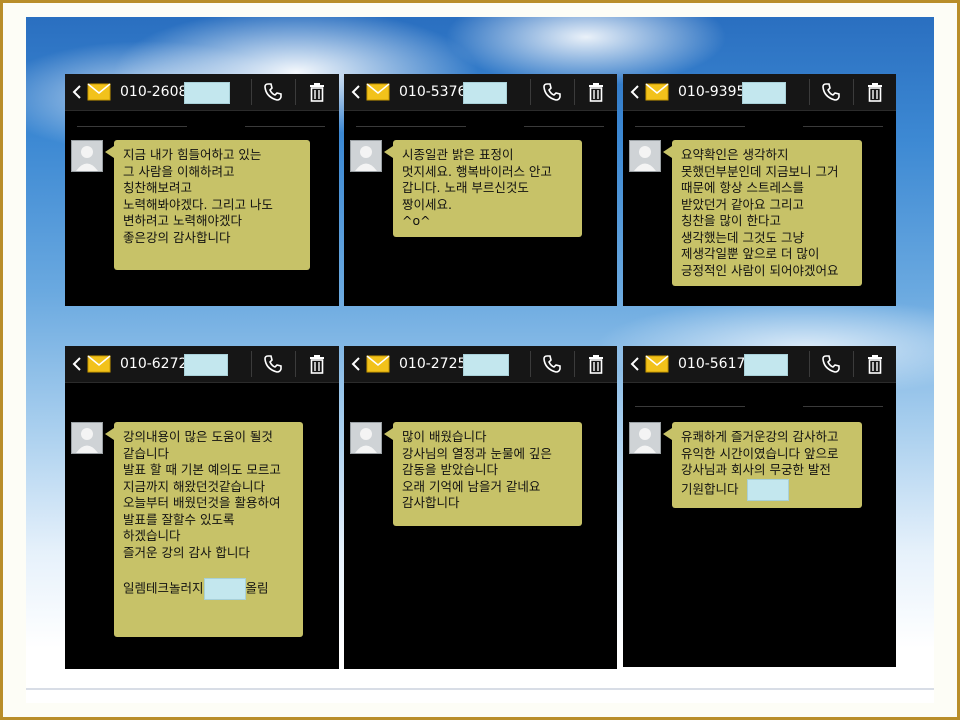 This screenshot has height=720, width=960. I want to click on last-line-text: 기원합니다, so click(710, 488).